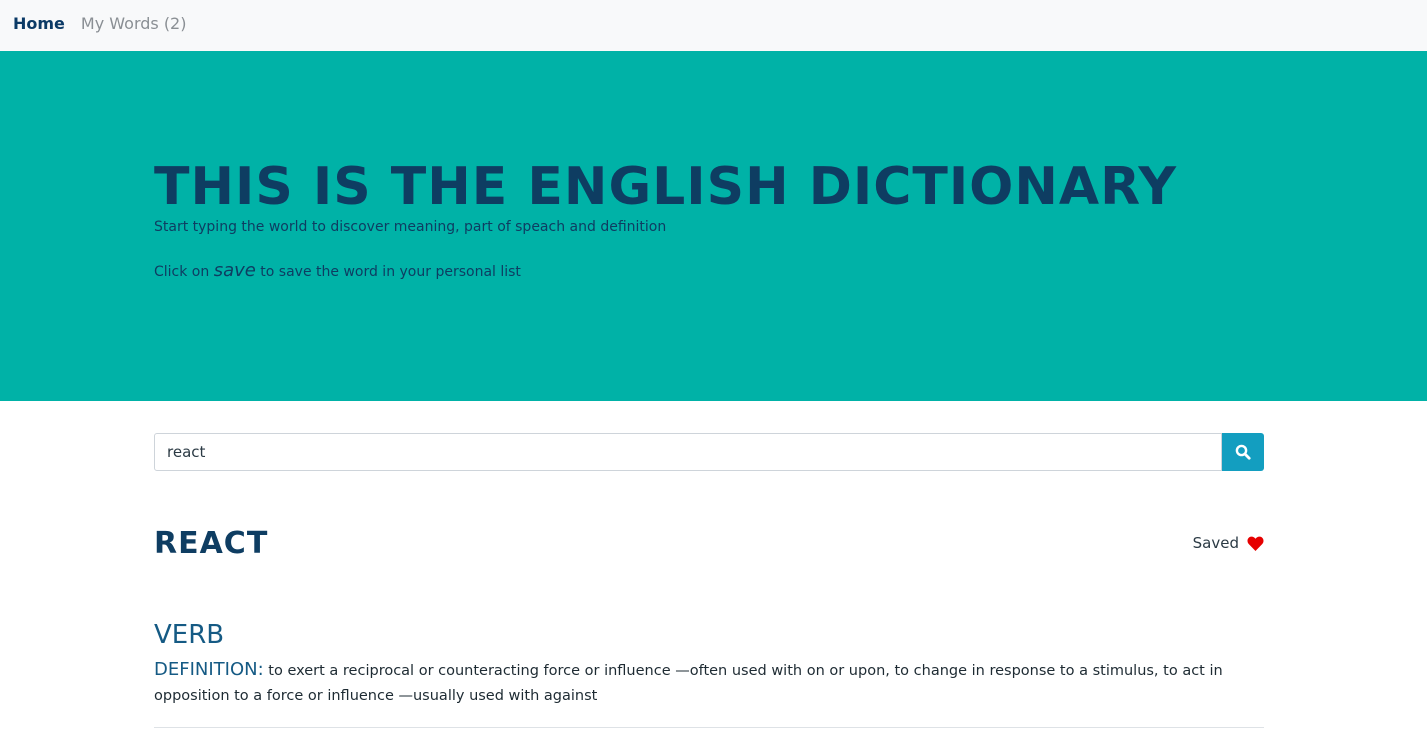  What do you see at coordinates (1255, 543) in the screenshot?
I see `heart-icon` at bounding box center [1255, 543].